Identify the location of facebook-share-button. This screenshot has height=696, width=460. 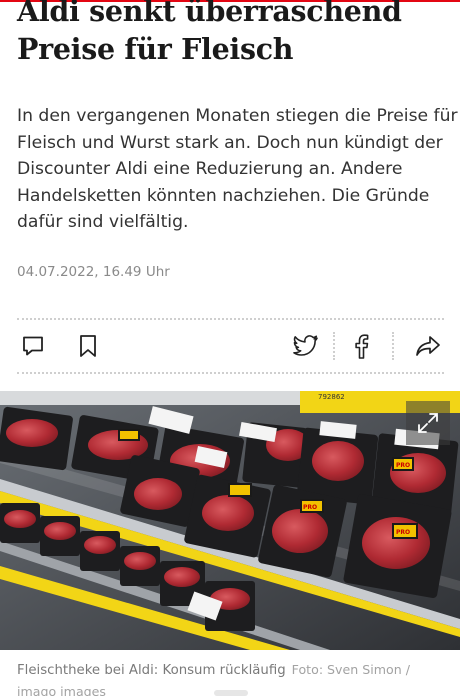
(361, 346).